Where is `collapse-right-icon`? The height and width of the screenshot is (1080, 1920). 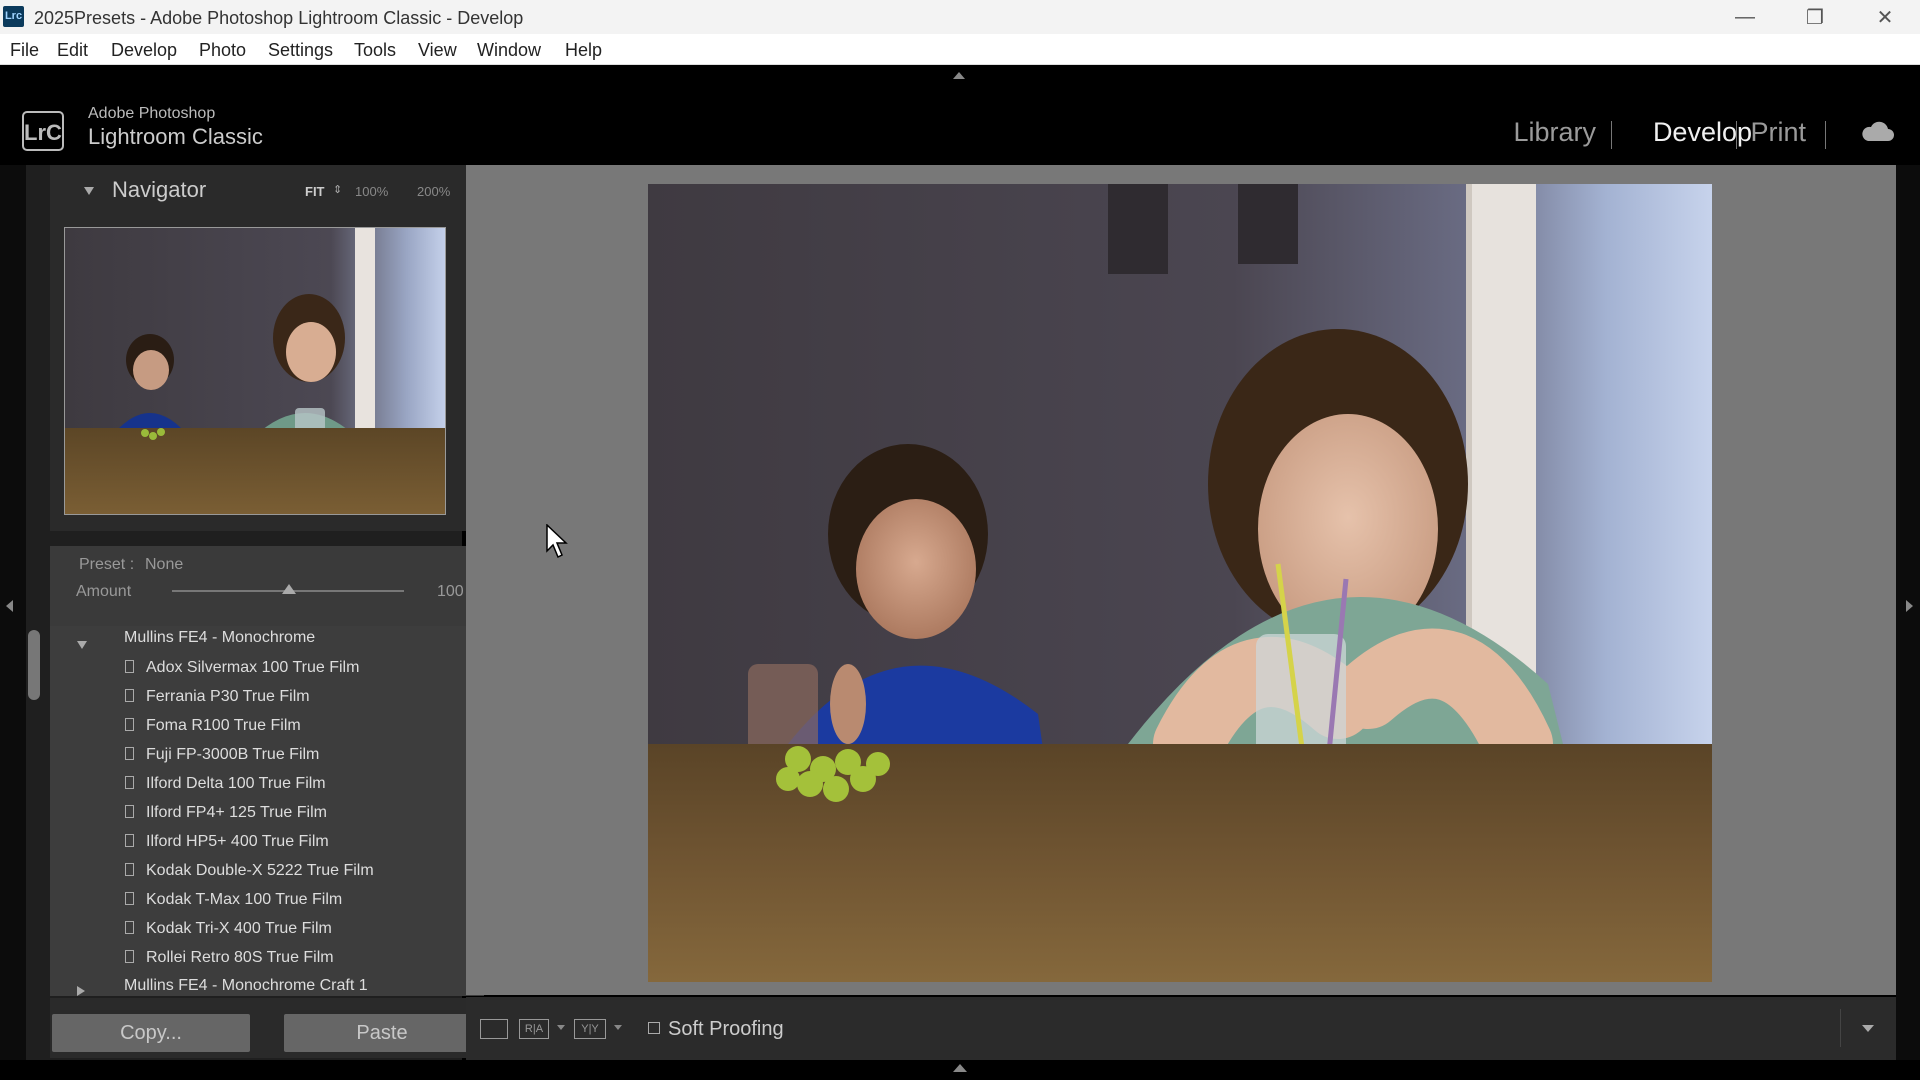
collapse-right-icon is located at coordinates (1909, 606).